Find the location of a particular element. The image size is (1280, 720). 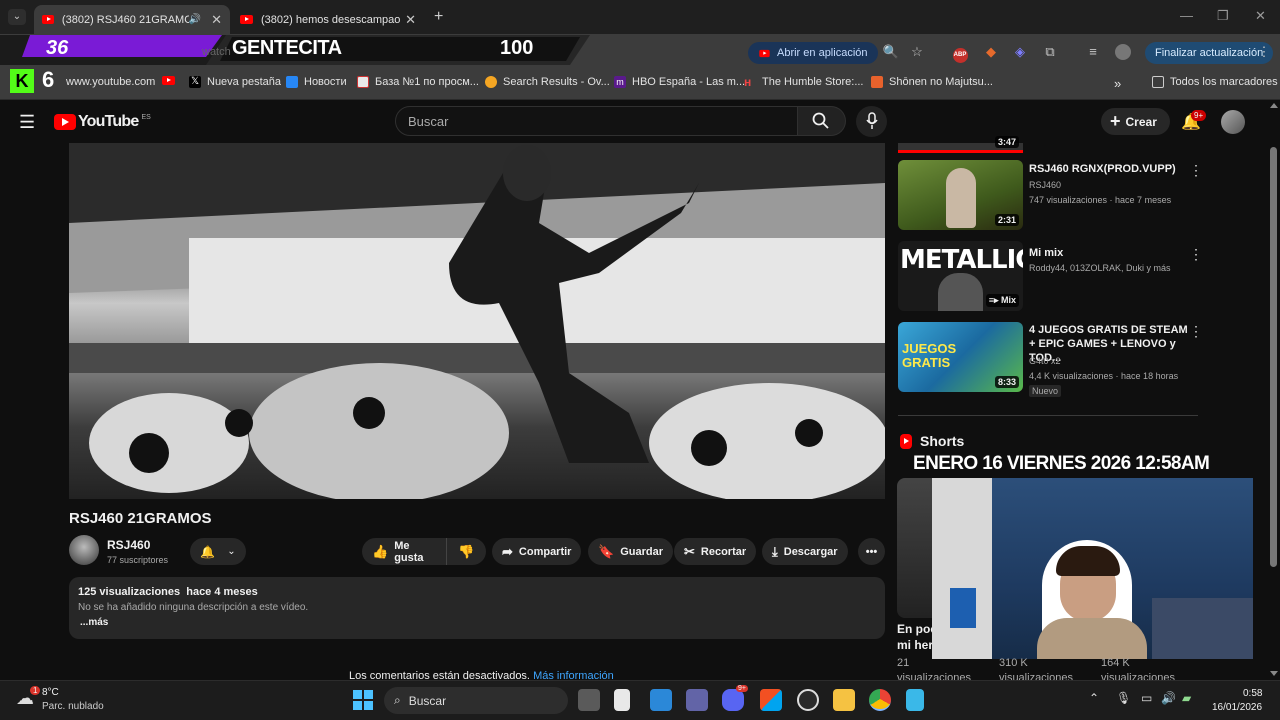

tab-inactive: (3802) hemos desescampao de ✕ is located at coordinates (328, 19).